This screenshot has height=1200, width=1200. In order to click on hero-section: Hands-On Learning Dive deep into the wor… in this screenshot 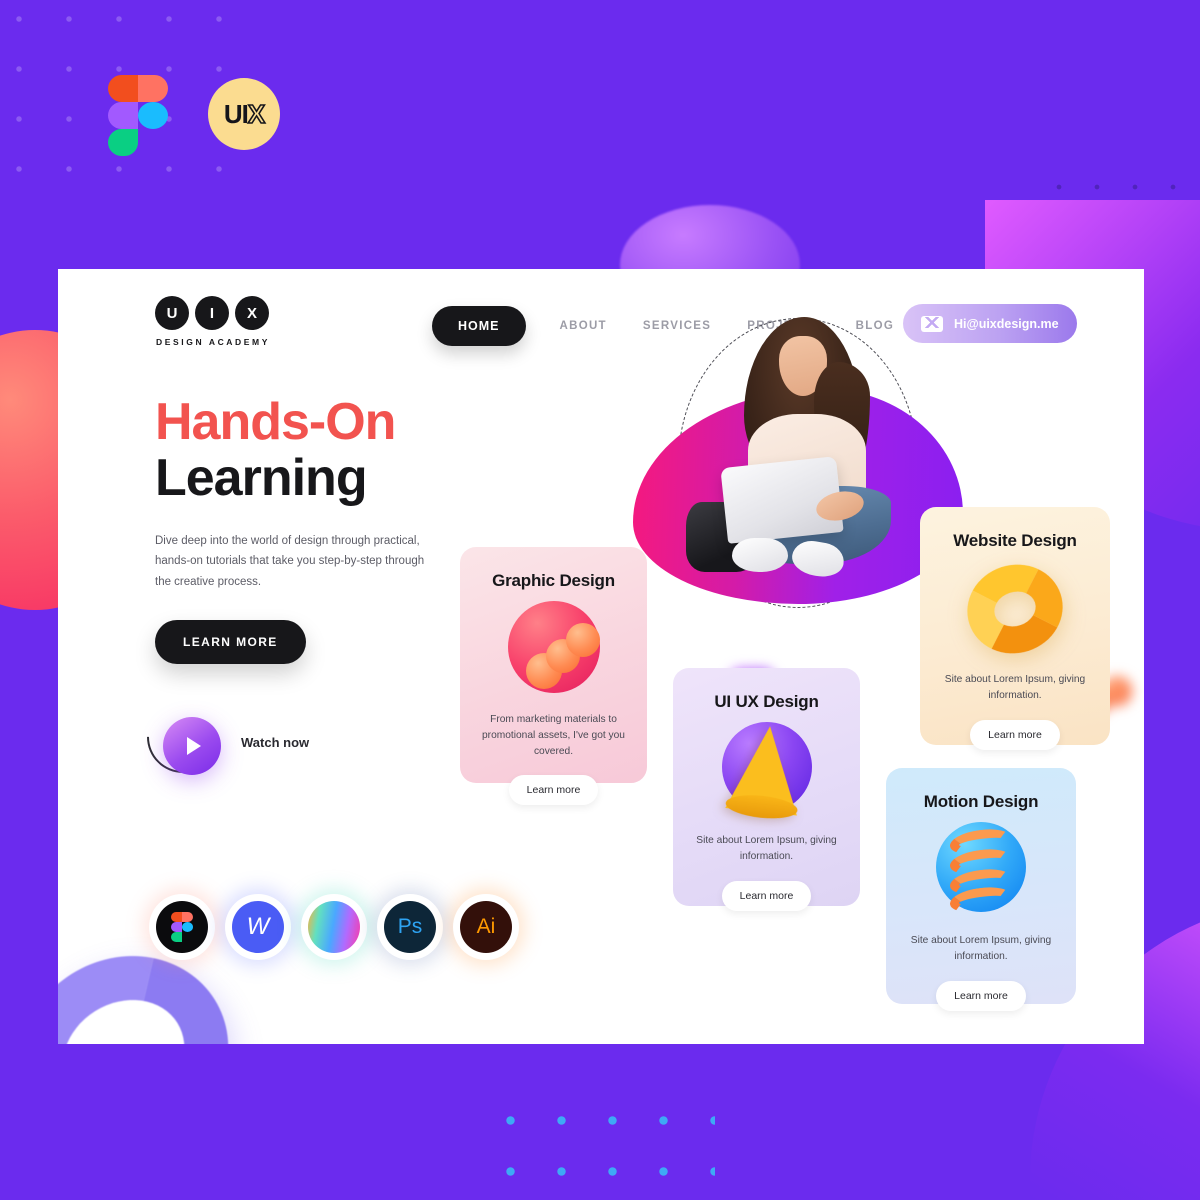, I will do `click(320, 529)`.